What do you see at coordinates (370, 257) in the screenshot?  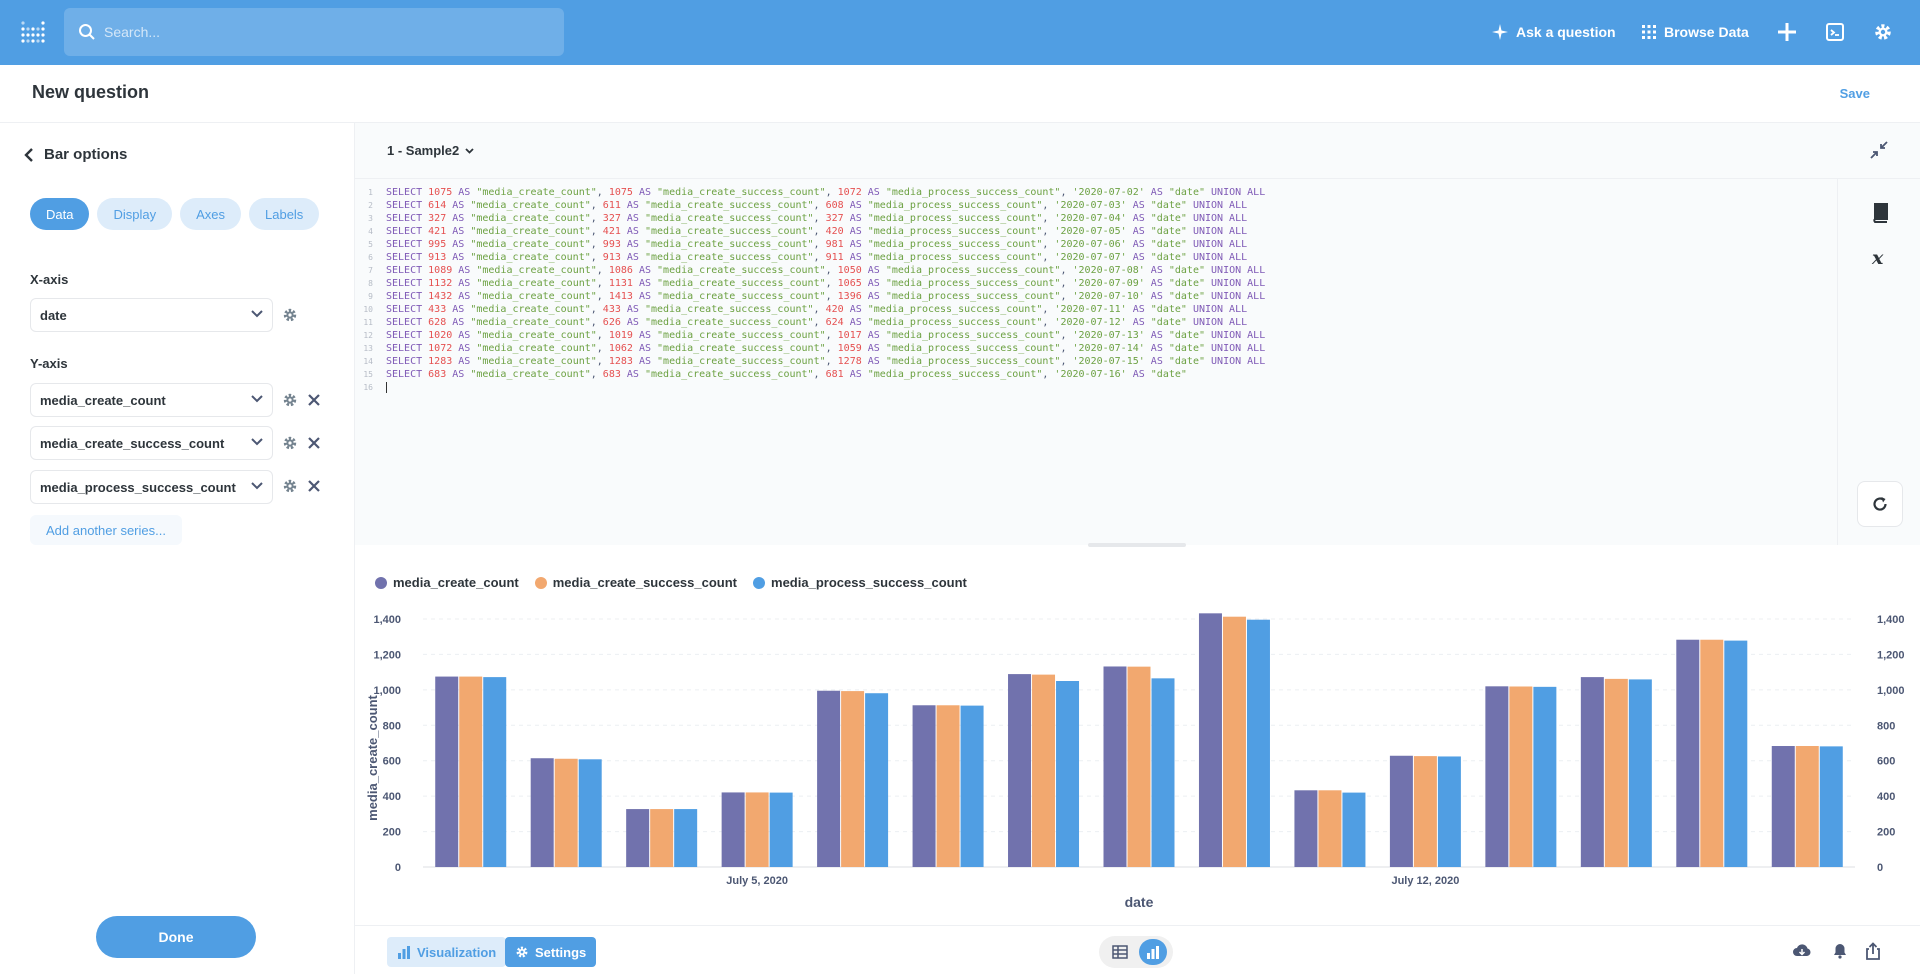 I see `line-number: 6` at bounding box center [370, 257].